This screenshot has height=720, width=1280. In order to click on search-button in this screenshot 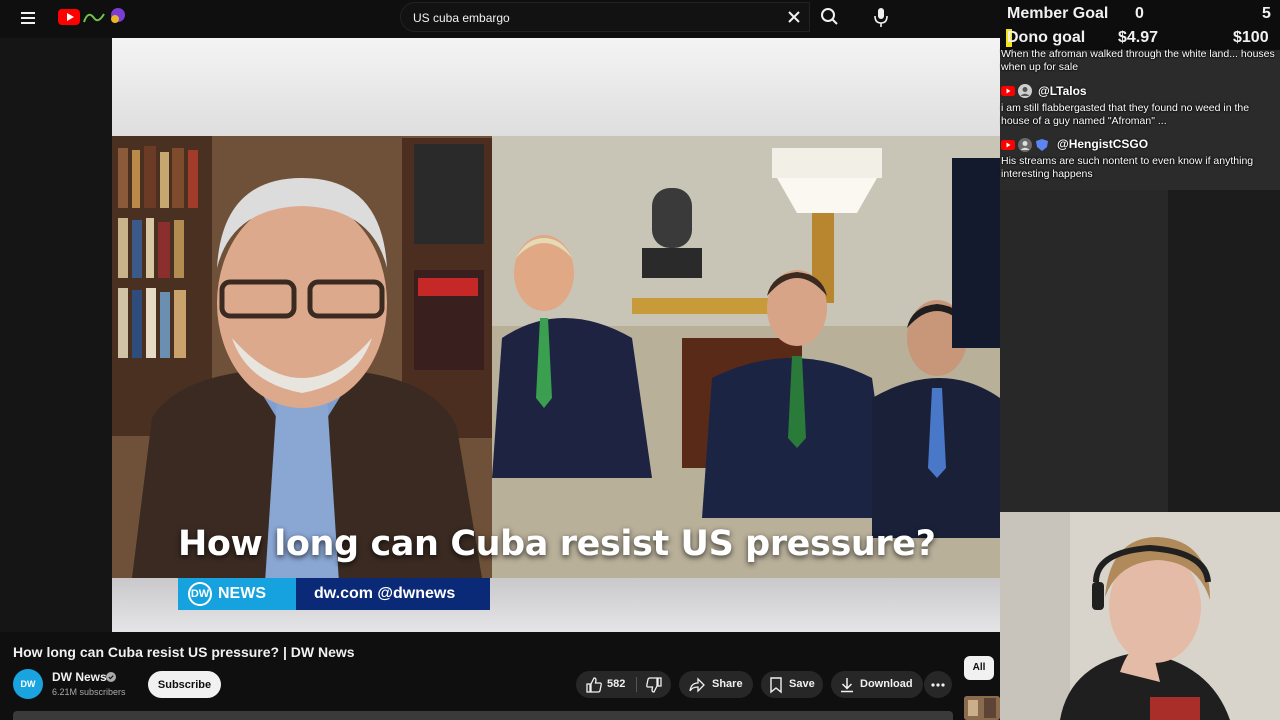, I will do `click(830, 17)`.